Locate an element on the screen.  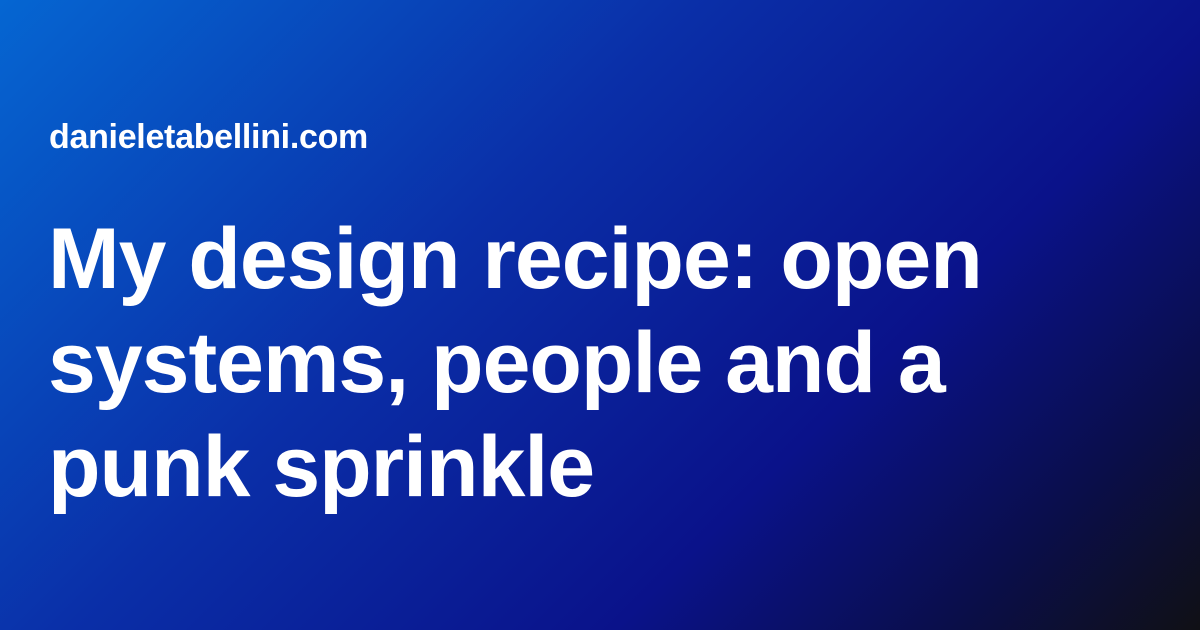
title-line: My design recipe: open is located at coordinates (515, 259).